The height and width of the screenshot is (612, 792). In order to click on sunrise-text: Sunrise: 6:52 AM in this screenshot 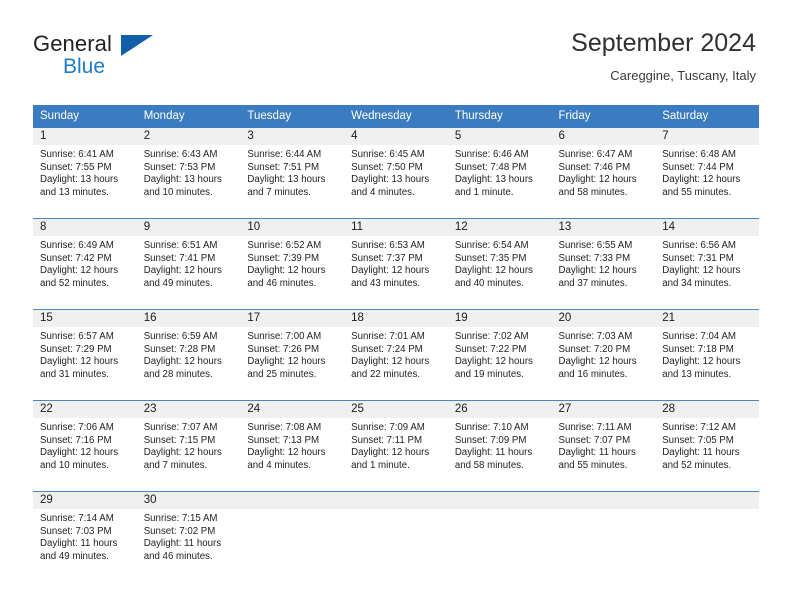, I will do `click(284, 245)`.